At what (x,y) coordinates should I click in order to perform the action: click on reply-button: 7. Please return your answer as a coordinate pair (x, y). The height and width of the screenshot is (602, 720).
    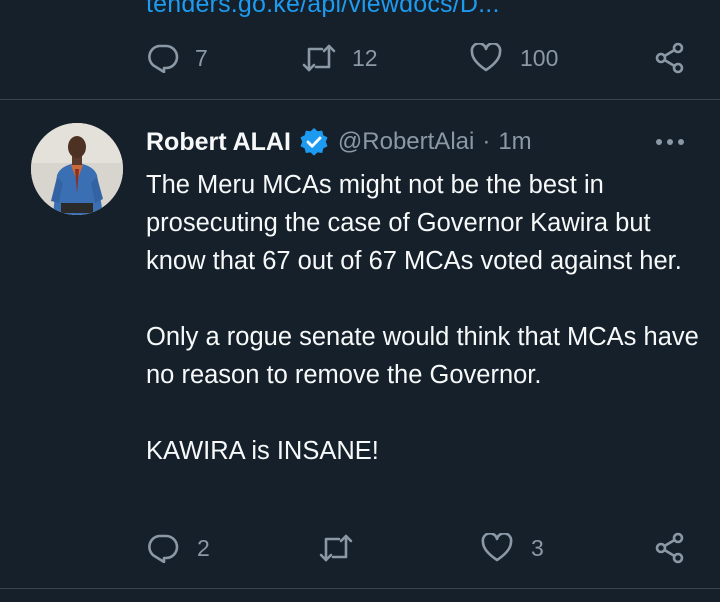
    Looking at the image, I should click on (177, 58).